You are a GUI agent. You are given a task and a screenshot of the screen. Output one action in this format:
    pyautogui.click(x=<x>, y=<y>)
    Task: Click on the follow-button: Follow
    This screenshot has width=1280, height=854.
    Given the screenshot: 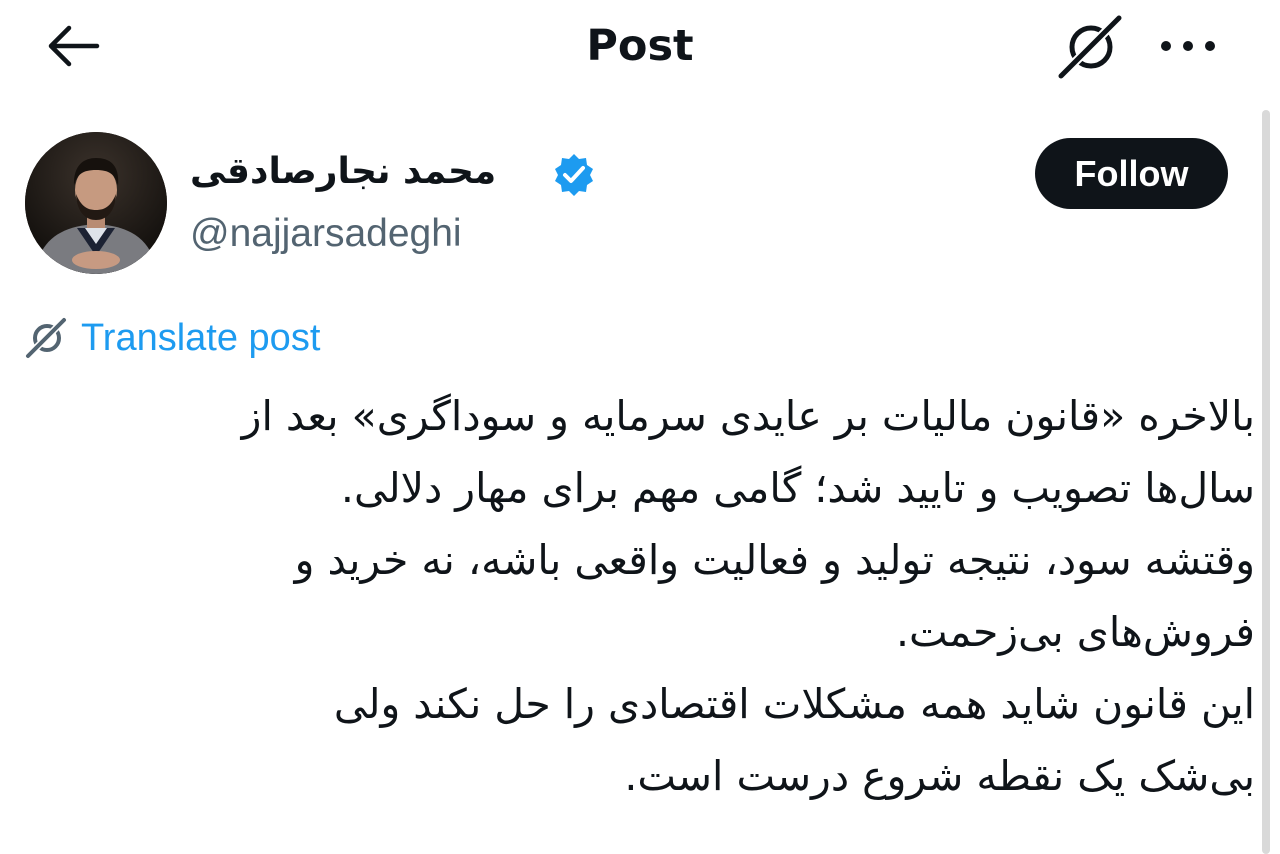 What is the action you would take?
    pyautogui.click(x=1131, y=173)
    